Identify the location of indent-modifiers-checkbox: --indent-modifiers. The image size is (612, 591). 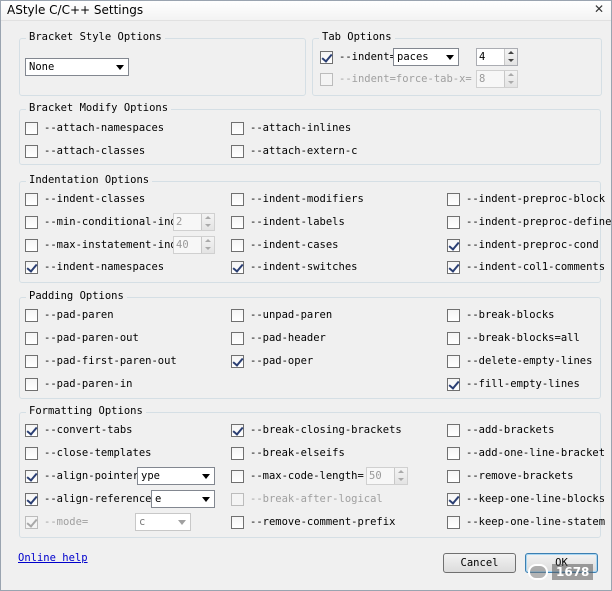
(297, 199).